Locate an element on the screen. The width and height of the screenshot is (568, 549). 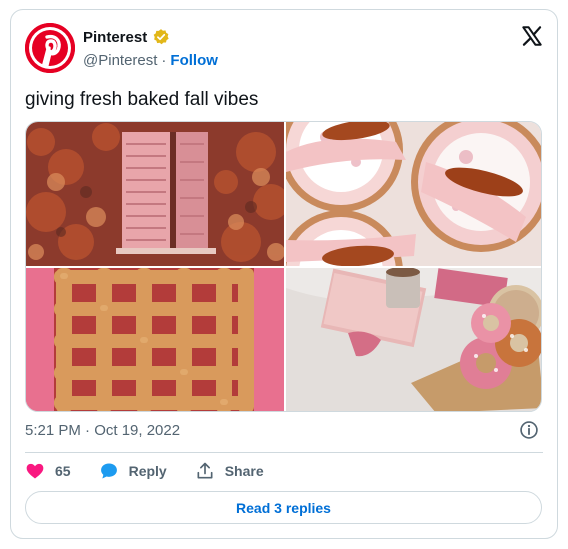
author-name: Pinterest is located at coordinates (115, 37).